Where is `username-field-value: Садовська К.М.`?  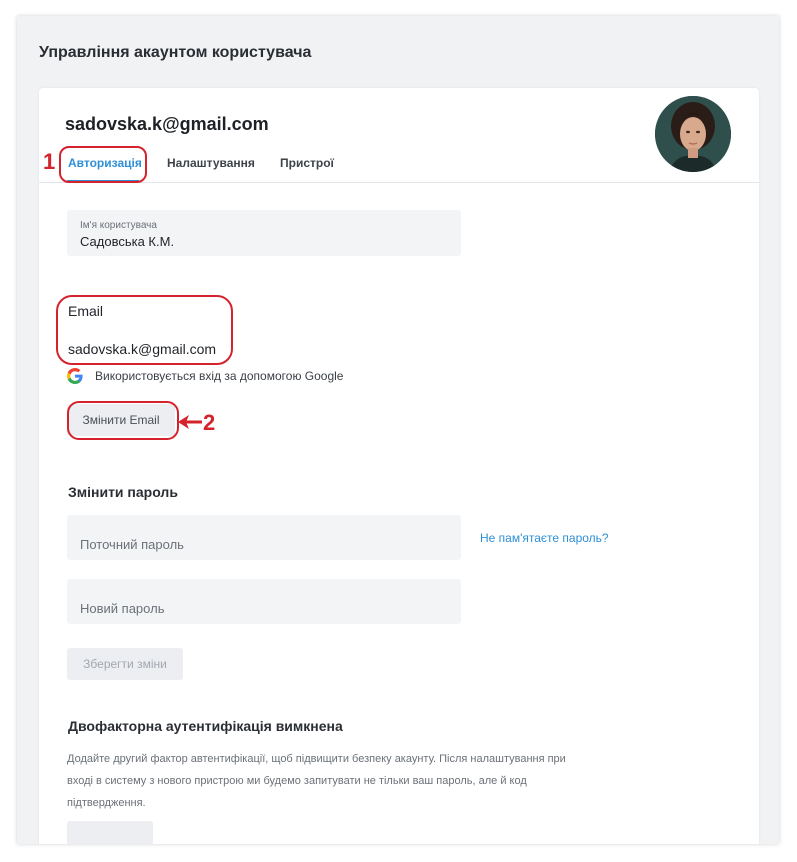 username-field-value: Садовська К.М. is located at coordinates (127, 241).